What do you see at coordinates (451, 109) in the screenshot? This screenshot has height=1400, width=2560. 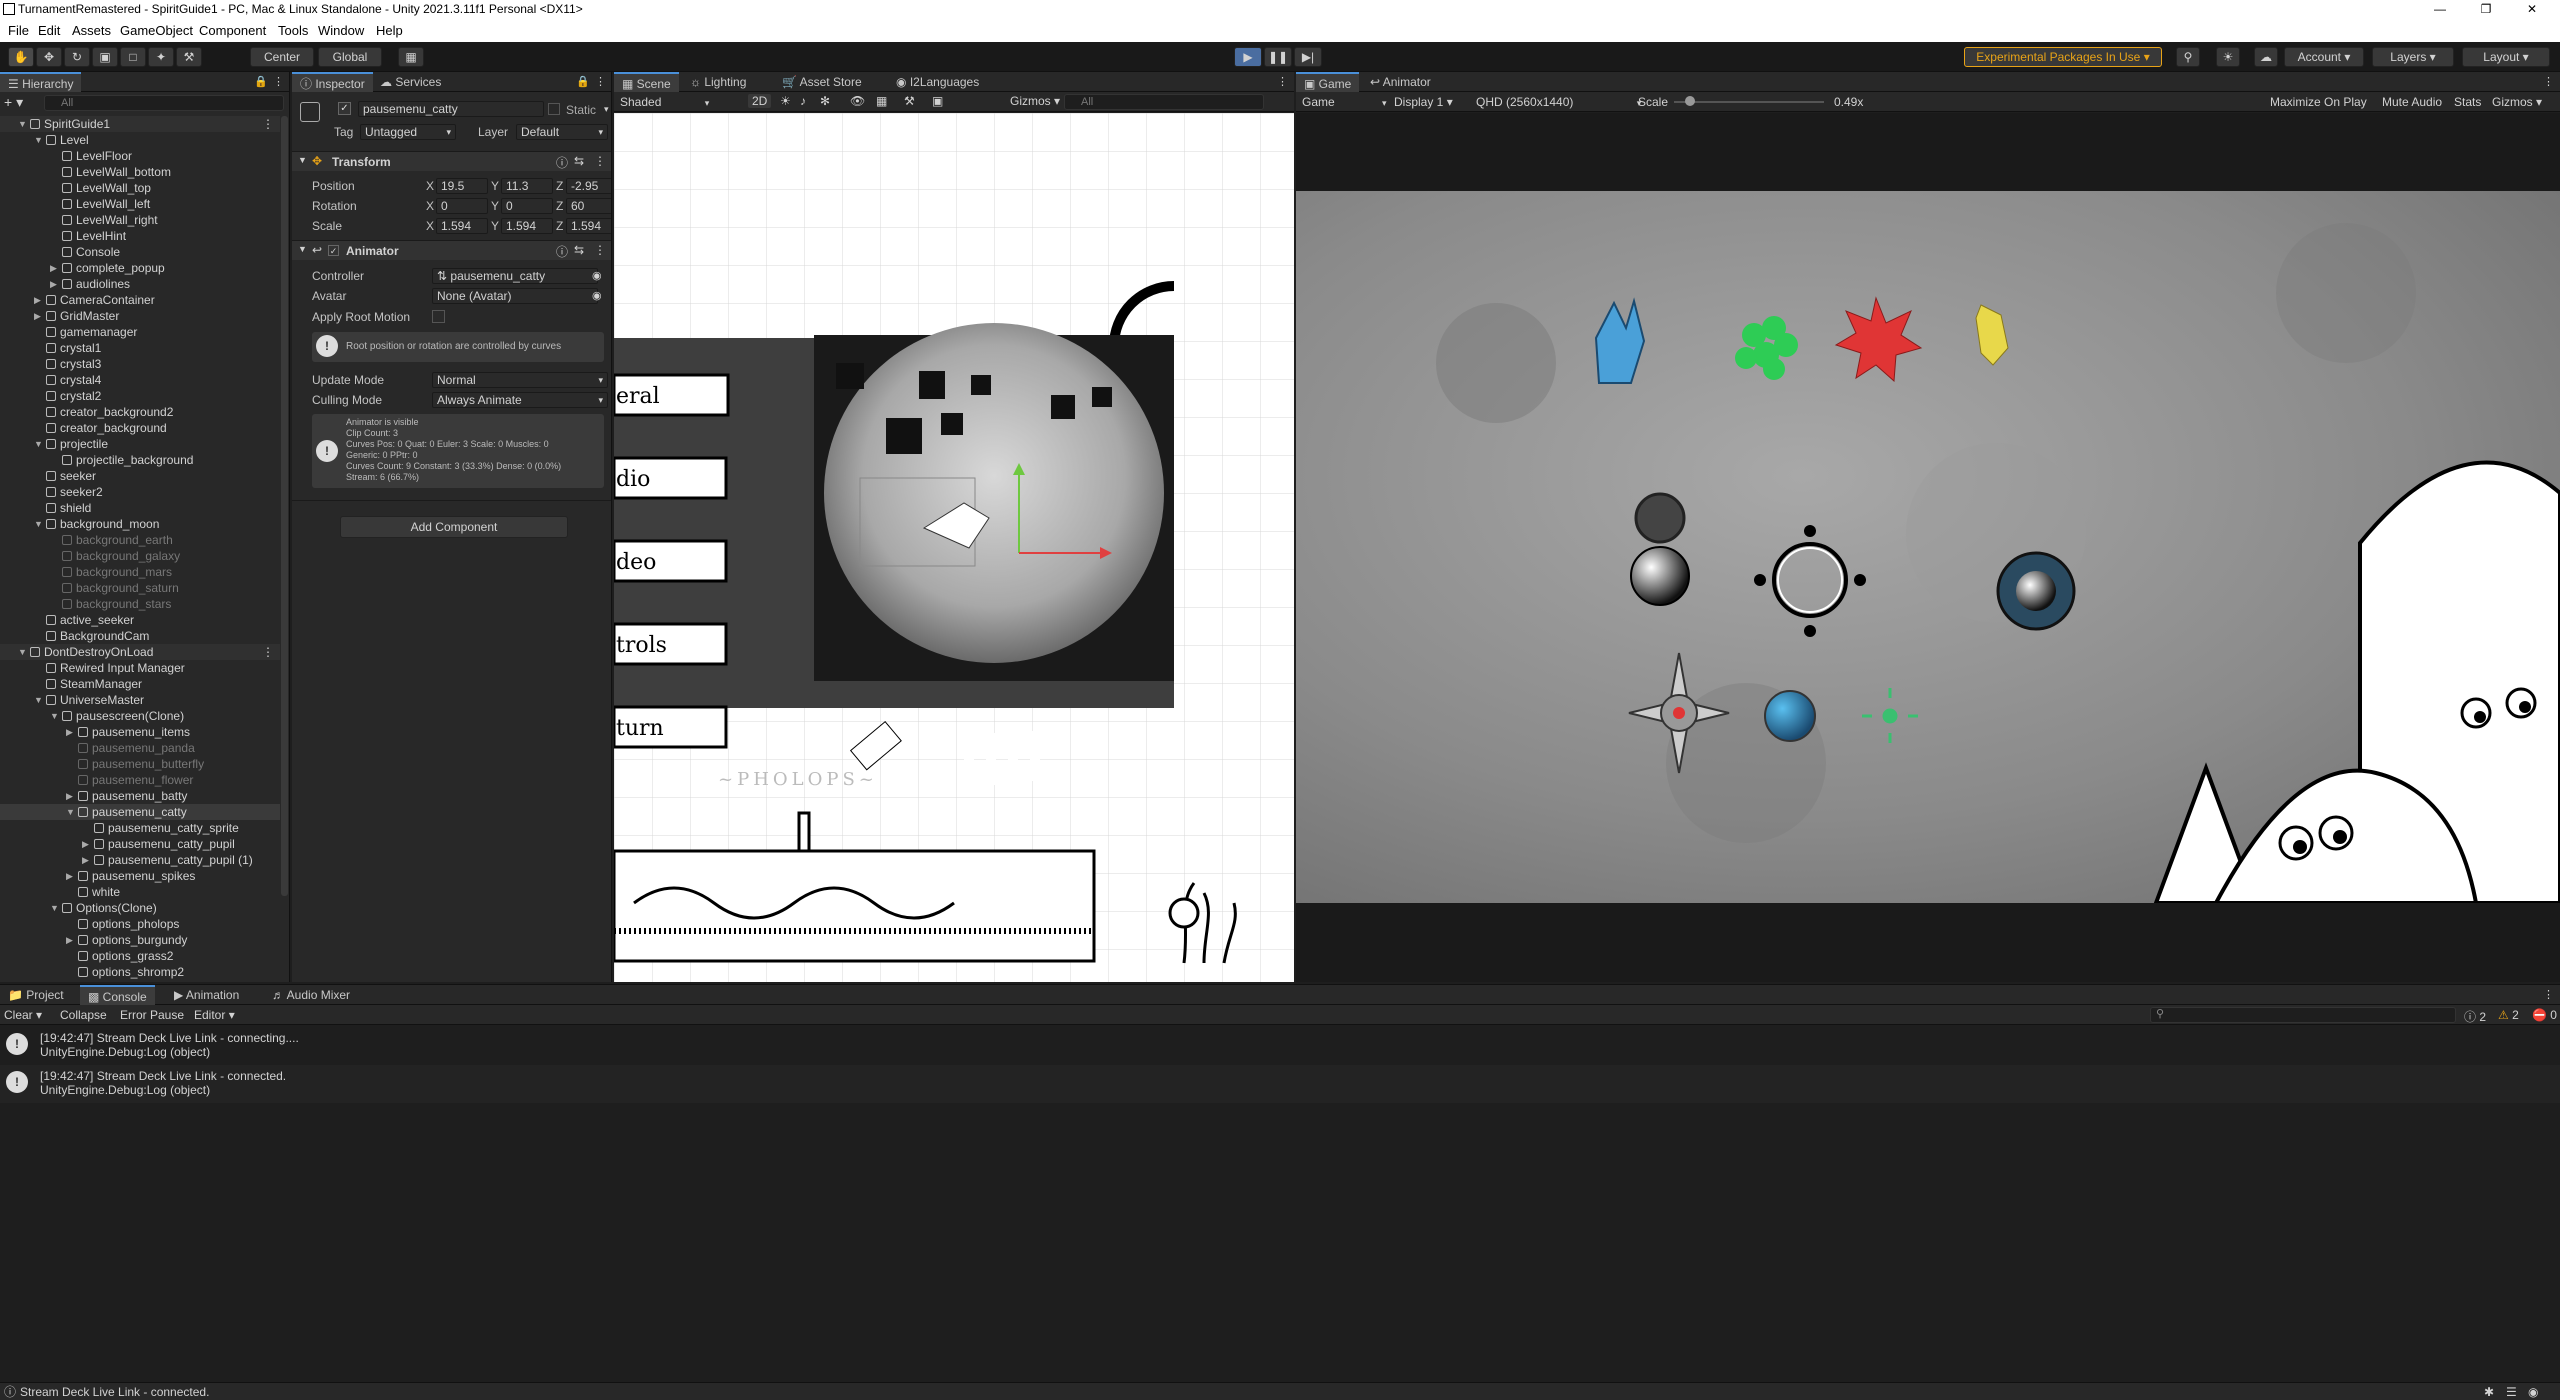 I see `object-name-field: pausemenu_catty` at bounding box center [451, 109].